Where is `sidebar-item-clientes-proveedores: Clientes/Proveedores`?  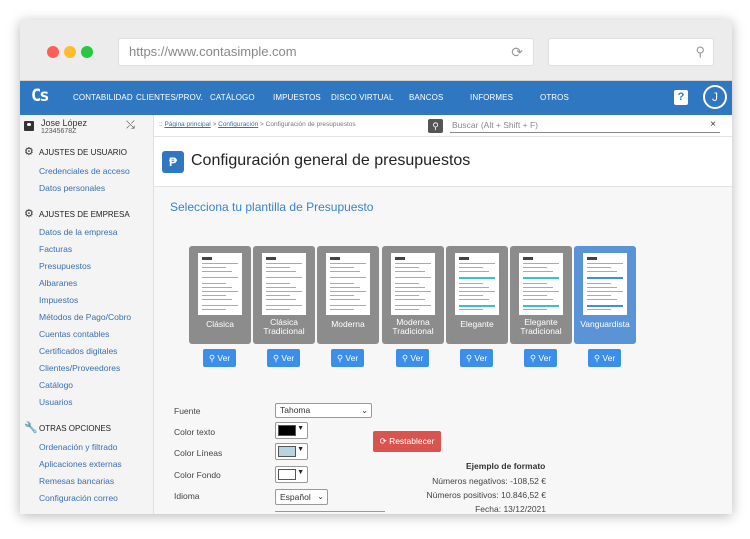
sidebar-item-clientes-proveedores: Clientes/Proveedores is located at coordinates (79, 368).